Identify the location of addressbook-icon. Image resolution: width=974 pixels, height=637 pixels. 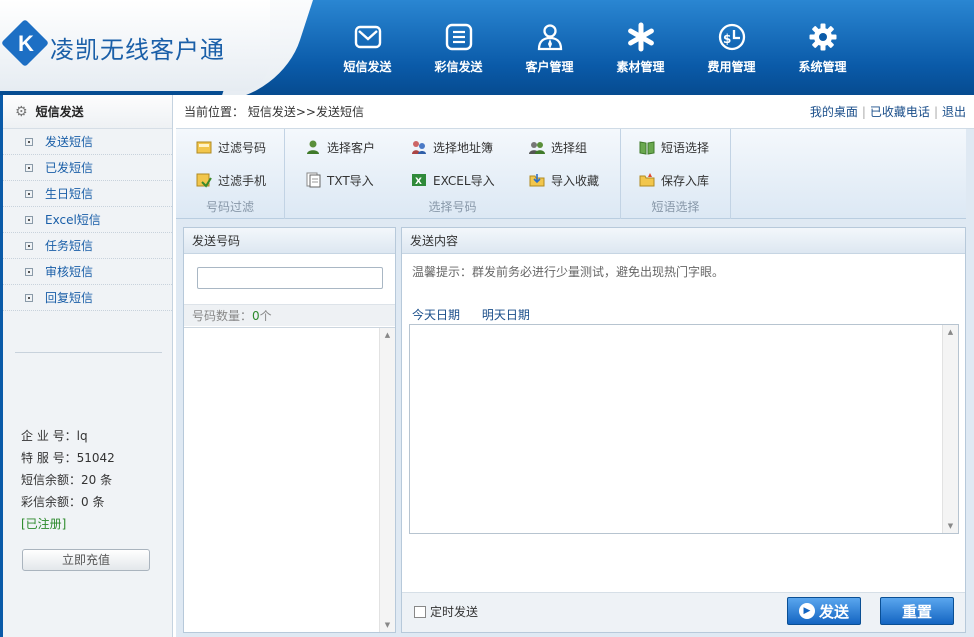
(419, 147).